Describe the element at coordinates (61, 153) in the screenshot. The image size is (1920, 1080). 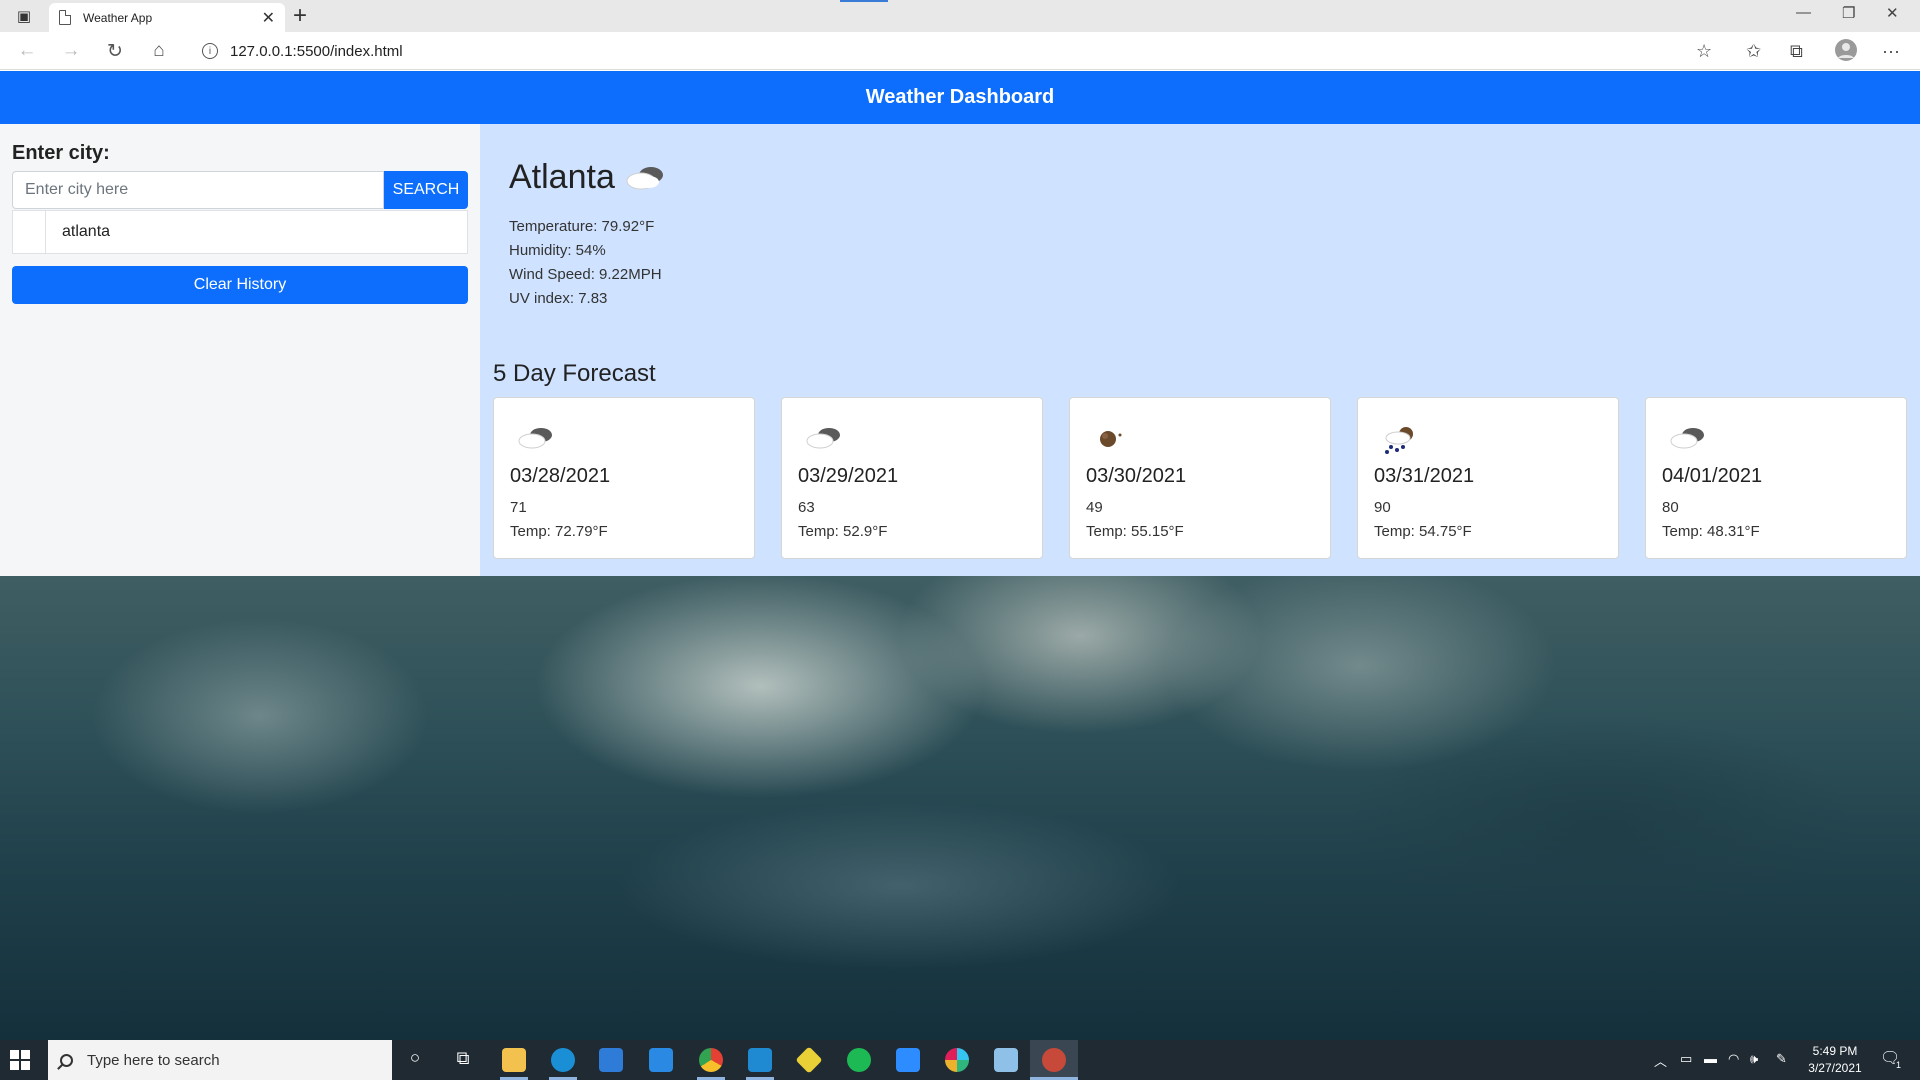
I see `city-label: Enter city:` at that location.